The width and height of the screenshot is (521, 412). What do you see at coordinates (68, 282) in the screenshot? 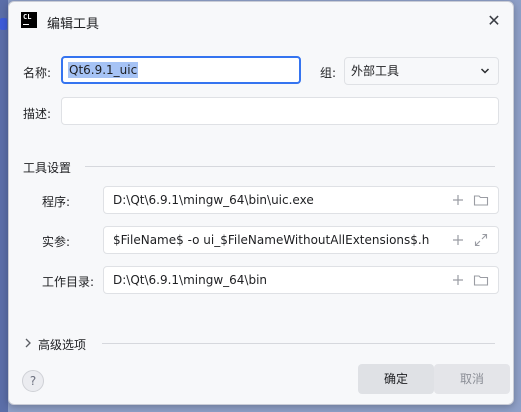
I see `working-directory-label: 工作目录:` at bounding box center [68, 282].